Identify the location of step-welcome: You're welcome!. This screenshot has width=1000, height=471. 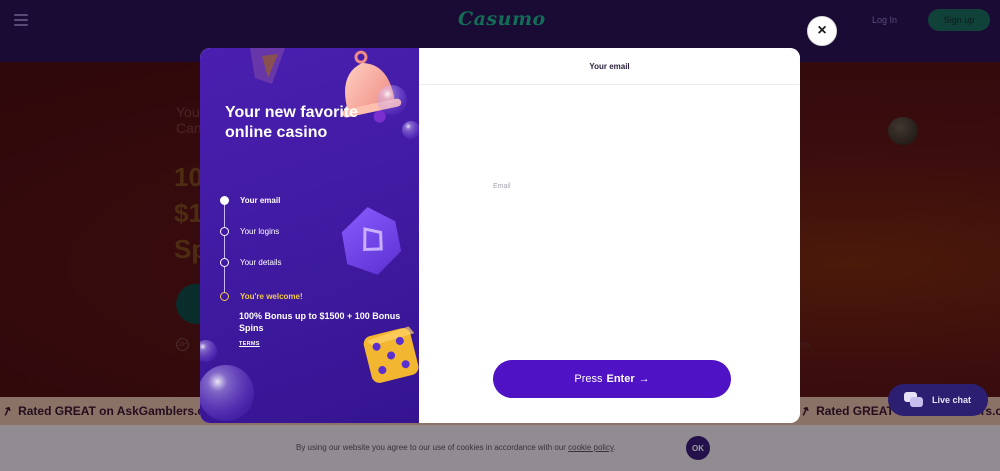
(312, 296).